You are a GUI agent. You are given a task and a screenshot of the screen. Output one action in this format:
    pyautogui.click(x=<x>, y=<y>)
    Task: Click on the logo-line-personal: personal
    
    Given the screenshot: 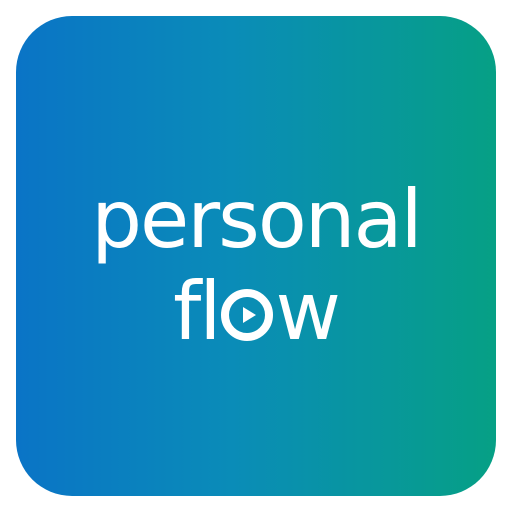 What is the action you would take?
    pyautogui.click(x=256, y=219)
    